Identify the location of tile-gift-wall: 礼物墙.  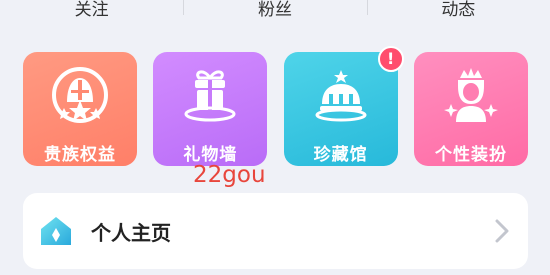
(210, 109).